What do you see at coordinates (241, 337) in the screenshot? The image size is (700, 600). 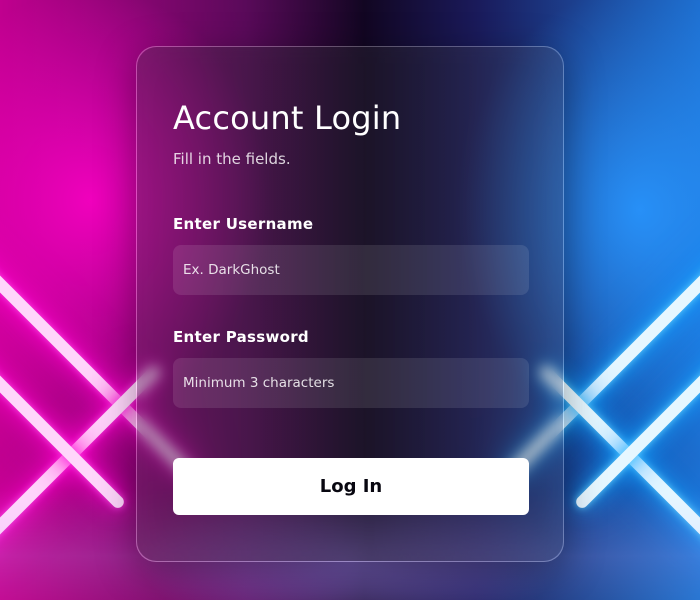 I see `password-label: Enter Password` at bounding box center [241, 337].